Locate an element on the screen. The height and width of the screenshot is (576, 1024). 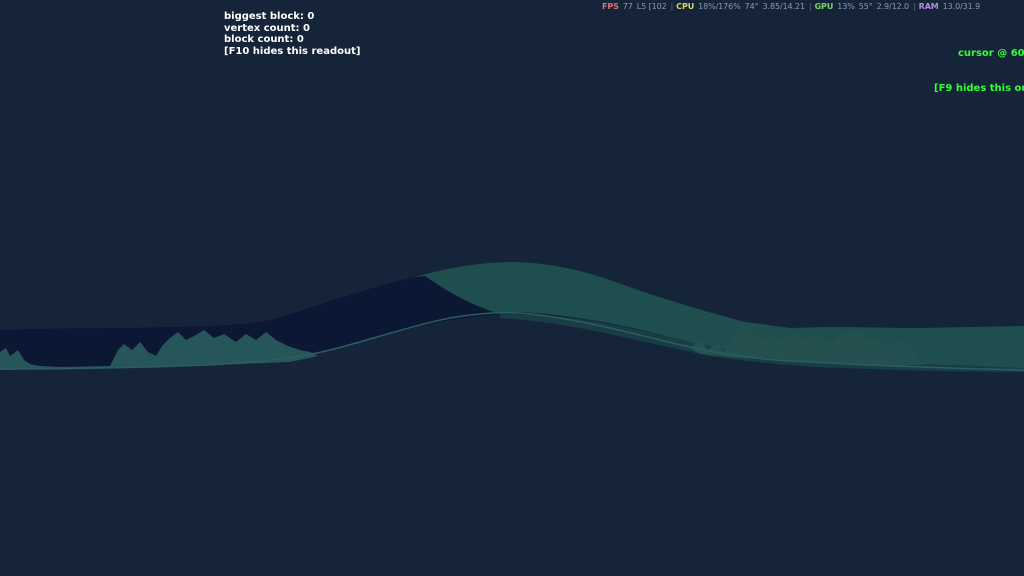
fps-low-value: L5 [102 is located at coordinates (651, 6).